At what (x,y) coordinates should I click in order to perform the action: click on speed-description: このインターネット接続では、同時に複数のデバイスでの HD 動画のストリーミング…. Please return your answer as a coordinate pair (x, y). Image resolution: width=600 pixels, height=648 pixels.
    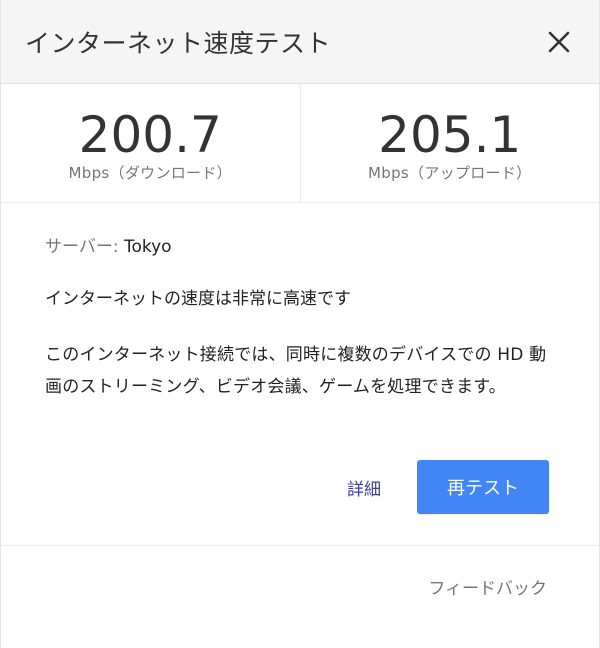
    Looking at the image, I should click on (296, 371).